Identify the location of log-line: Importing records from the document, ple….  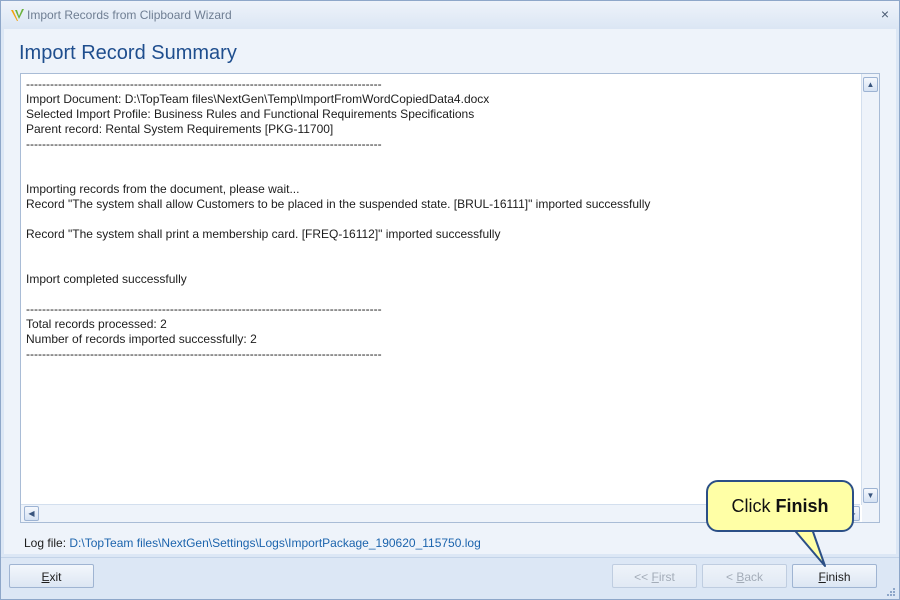
(163, 189).